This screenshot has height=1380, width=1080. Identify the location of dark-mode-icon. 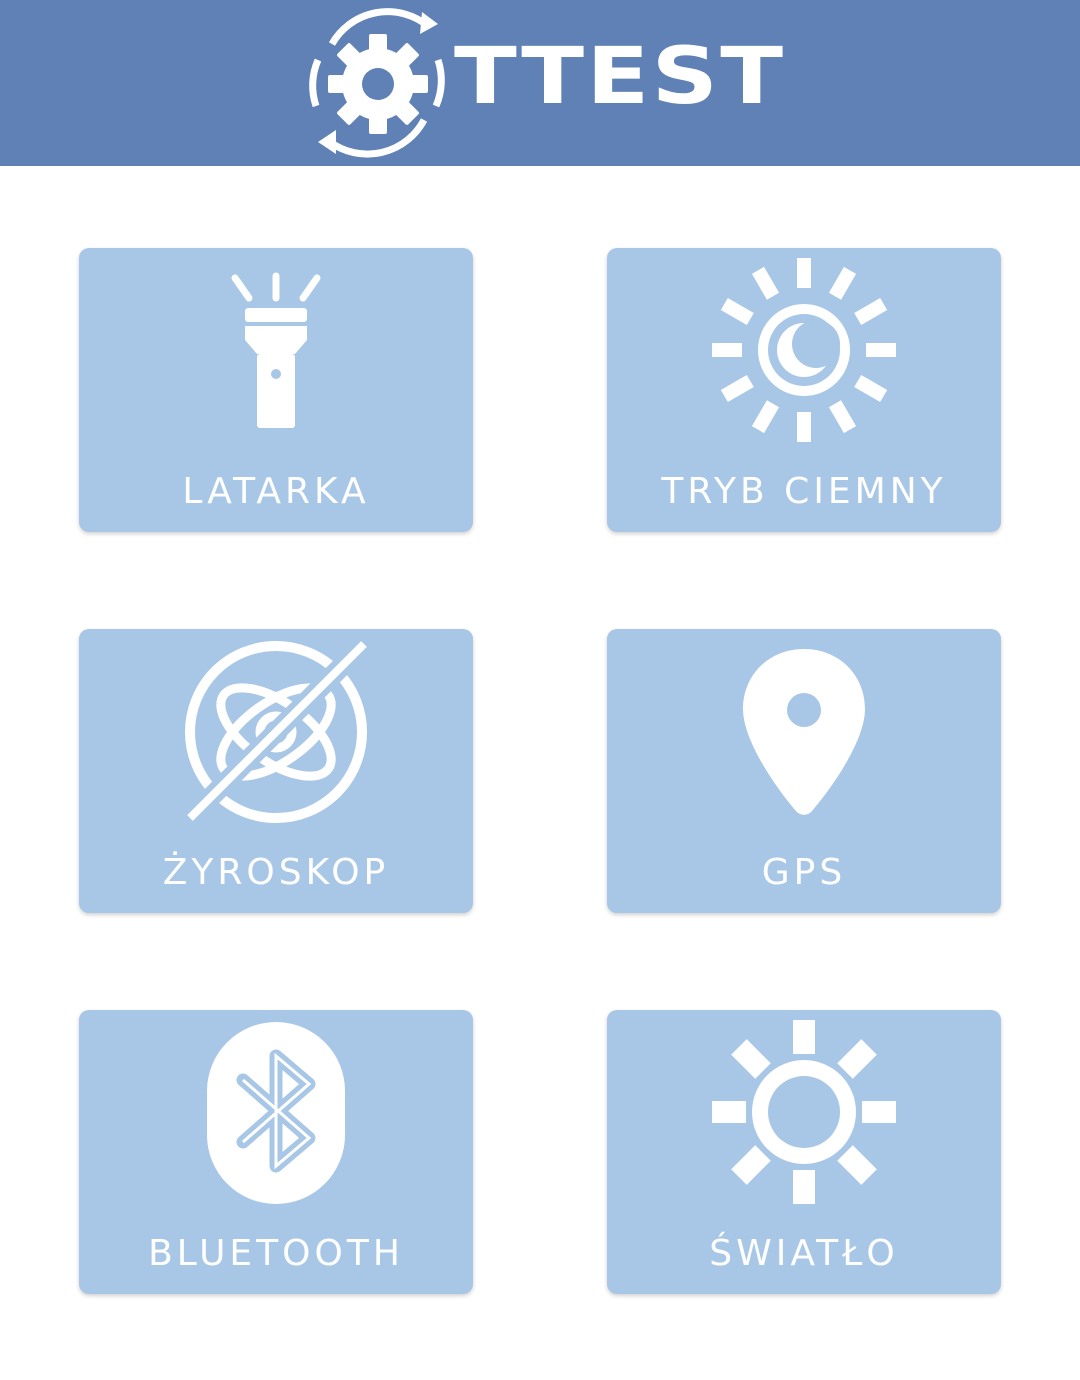
(804, 350).